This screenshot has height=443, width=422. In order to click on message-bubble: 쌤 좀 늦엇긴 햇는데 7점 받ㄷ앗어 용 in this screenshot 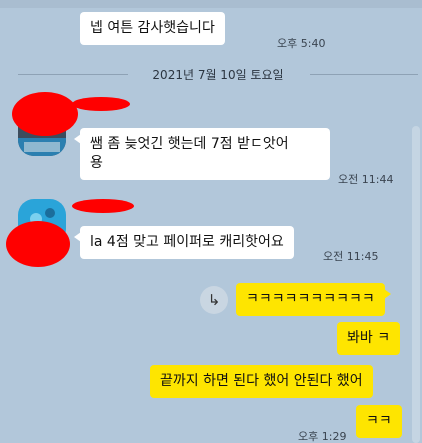, I will do `click(202, 154)`.